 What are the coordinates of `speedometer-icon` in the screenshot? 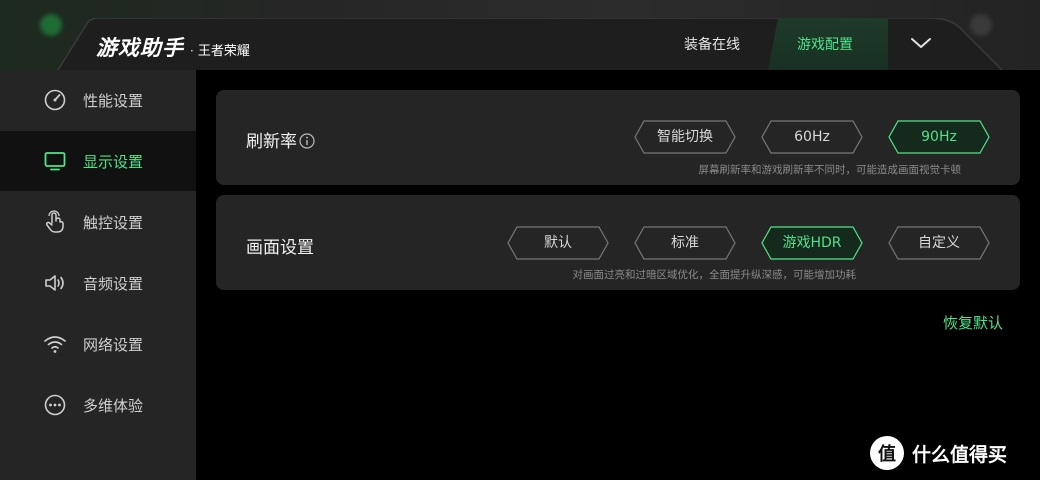 It's located at (55, 100).